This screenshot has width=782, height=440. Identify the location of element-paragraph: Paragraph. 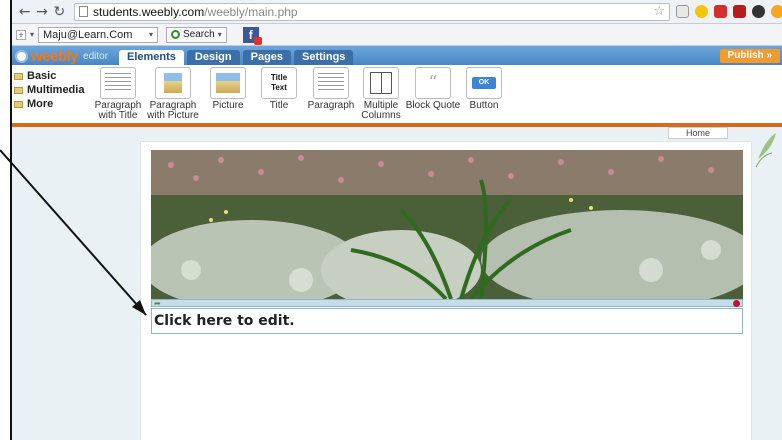
(331, 94).